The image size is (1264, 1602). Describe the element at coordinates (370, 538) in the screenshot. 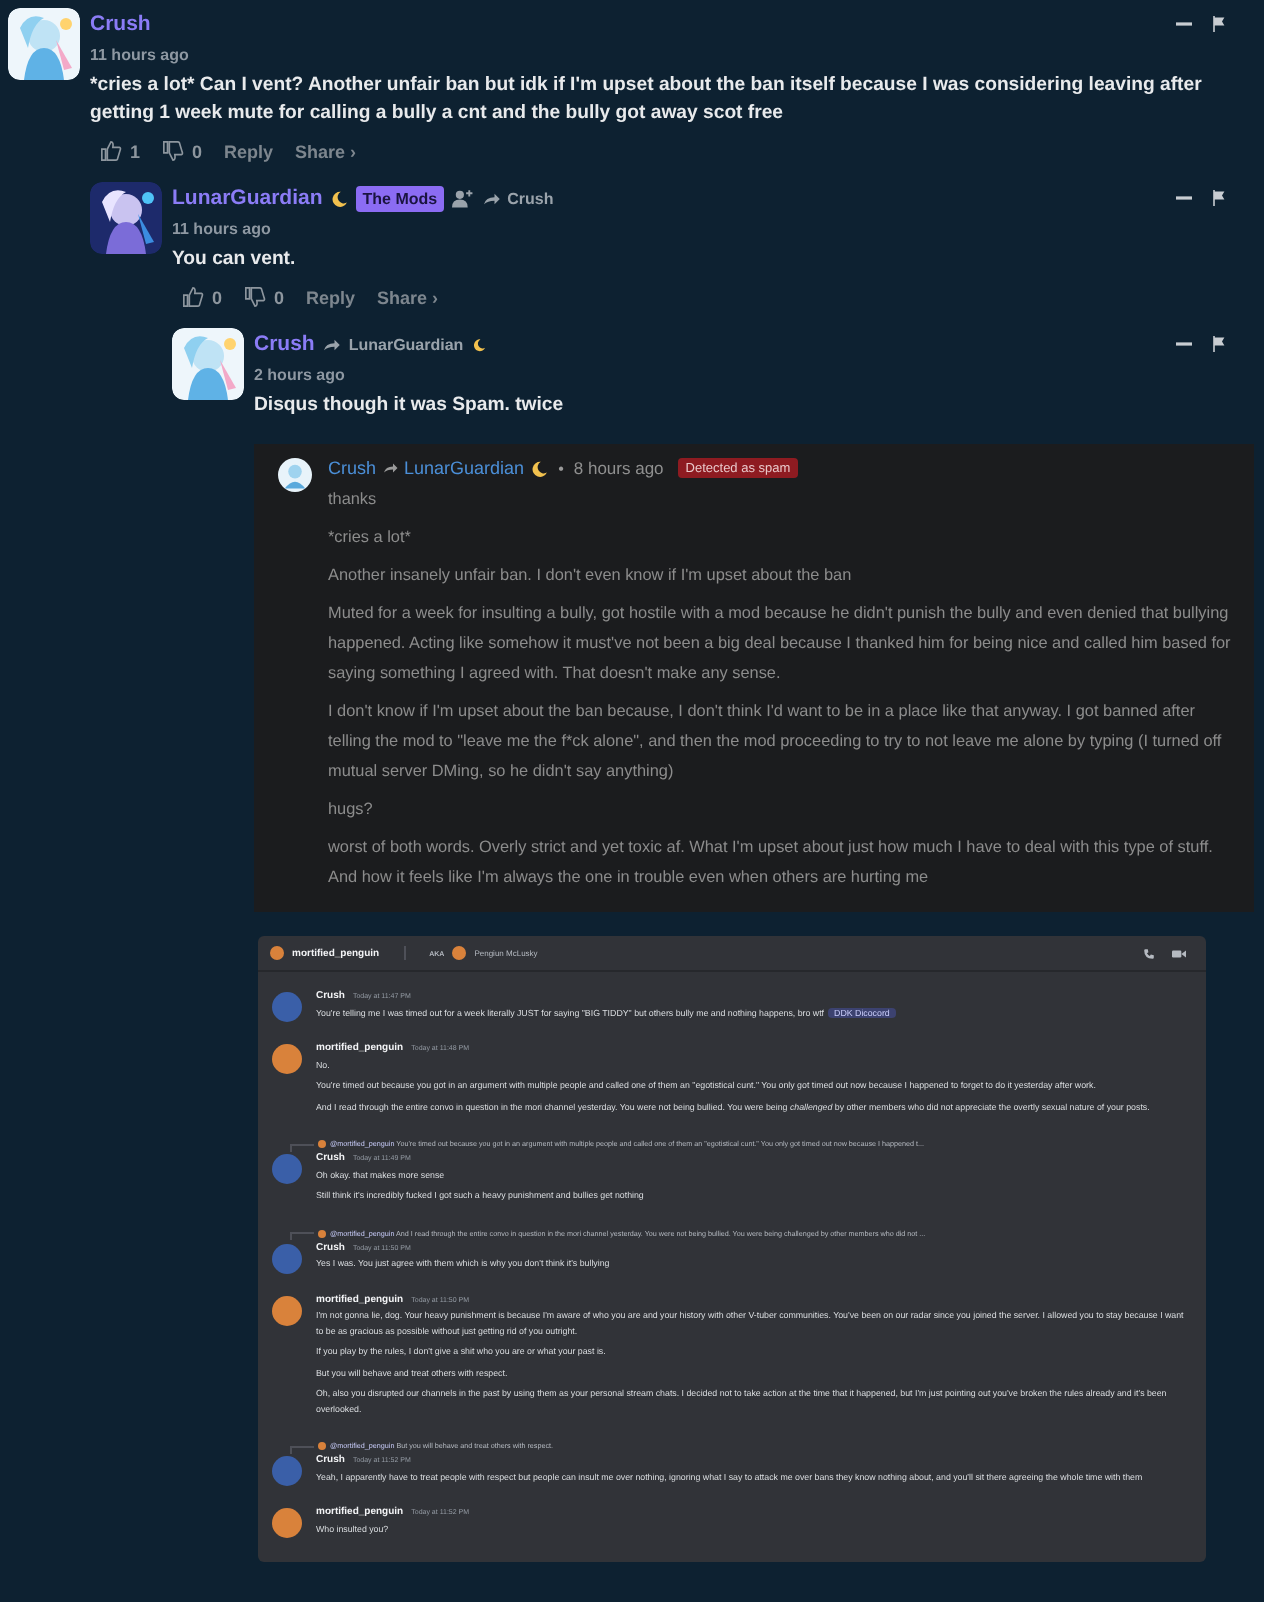

I see `comment-paragraph: *cries a lot*` at that location.